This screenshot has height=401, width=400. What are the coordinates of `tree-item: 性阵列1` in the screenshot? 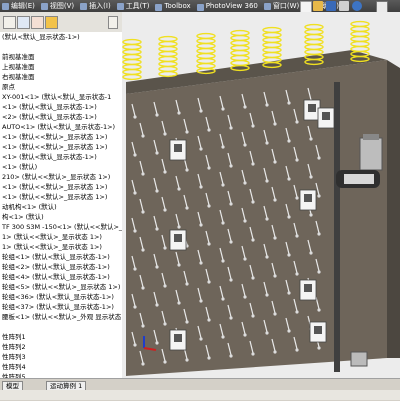 It's located at (61, 337).